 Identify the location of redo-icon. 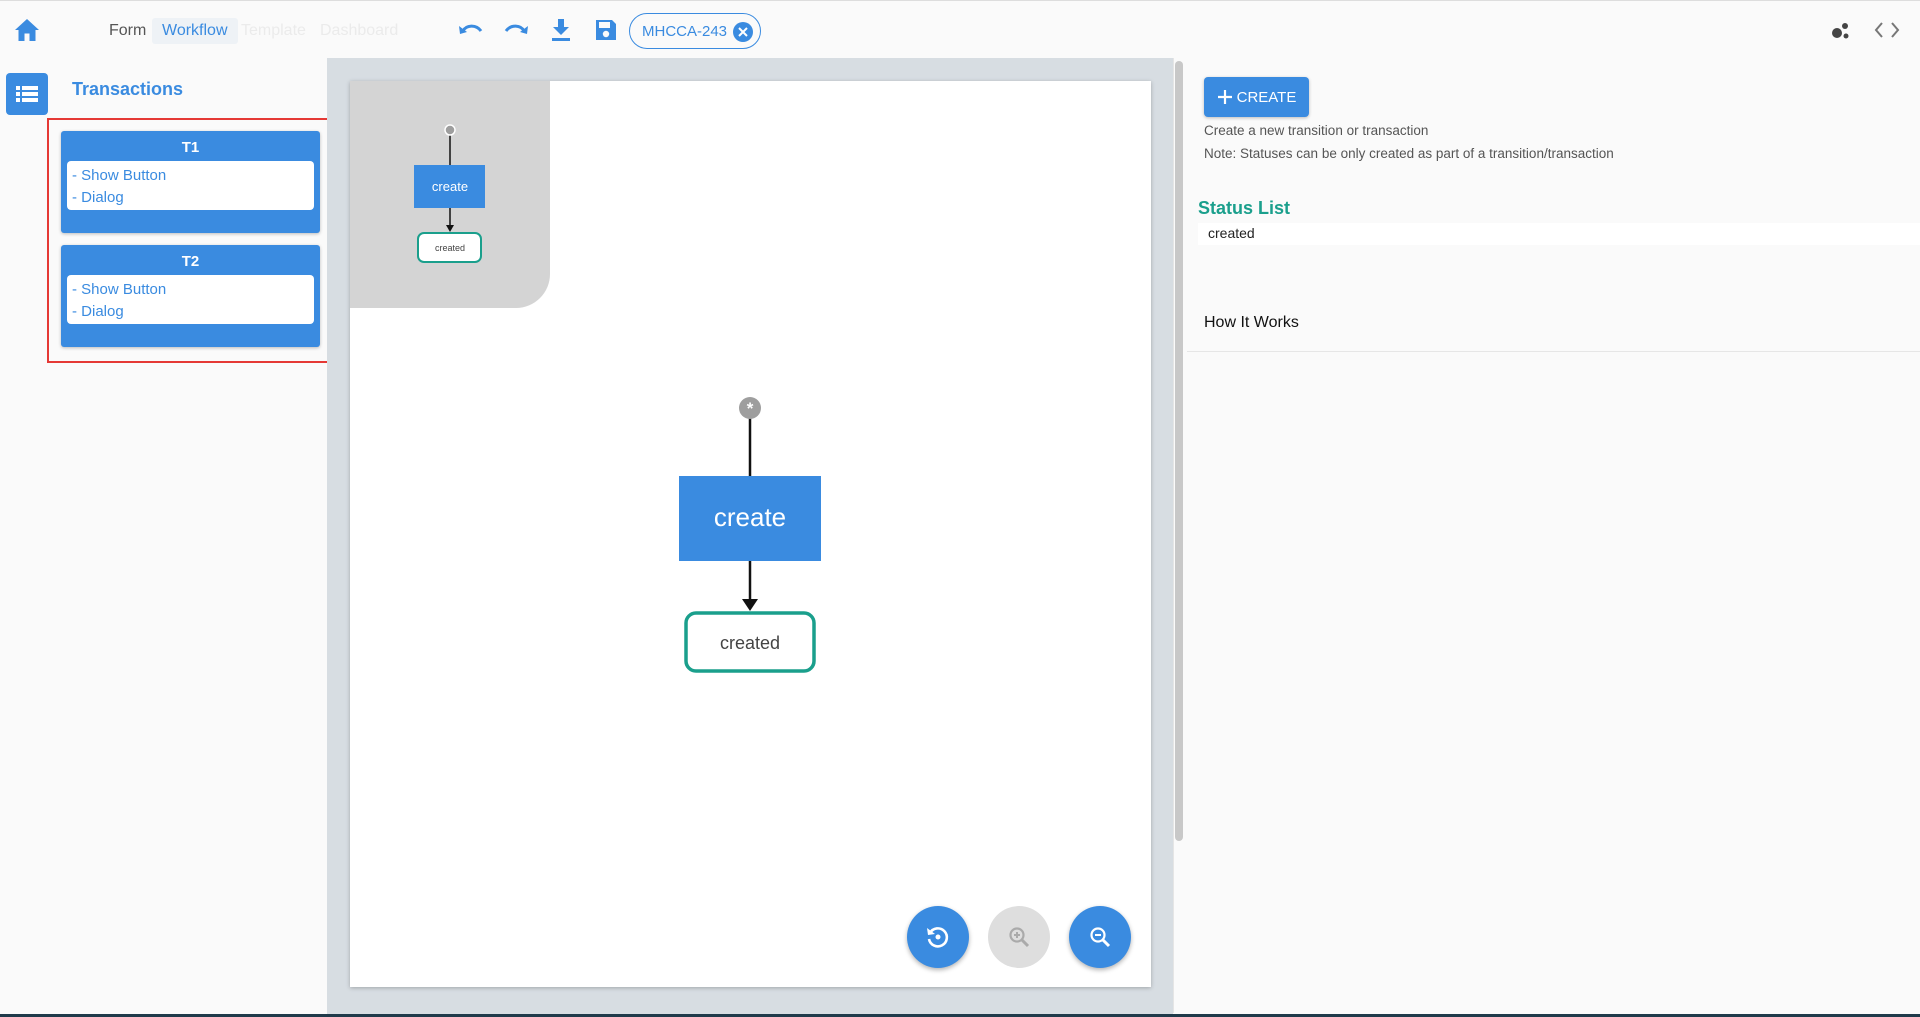
(516, 29).